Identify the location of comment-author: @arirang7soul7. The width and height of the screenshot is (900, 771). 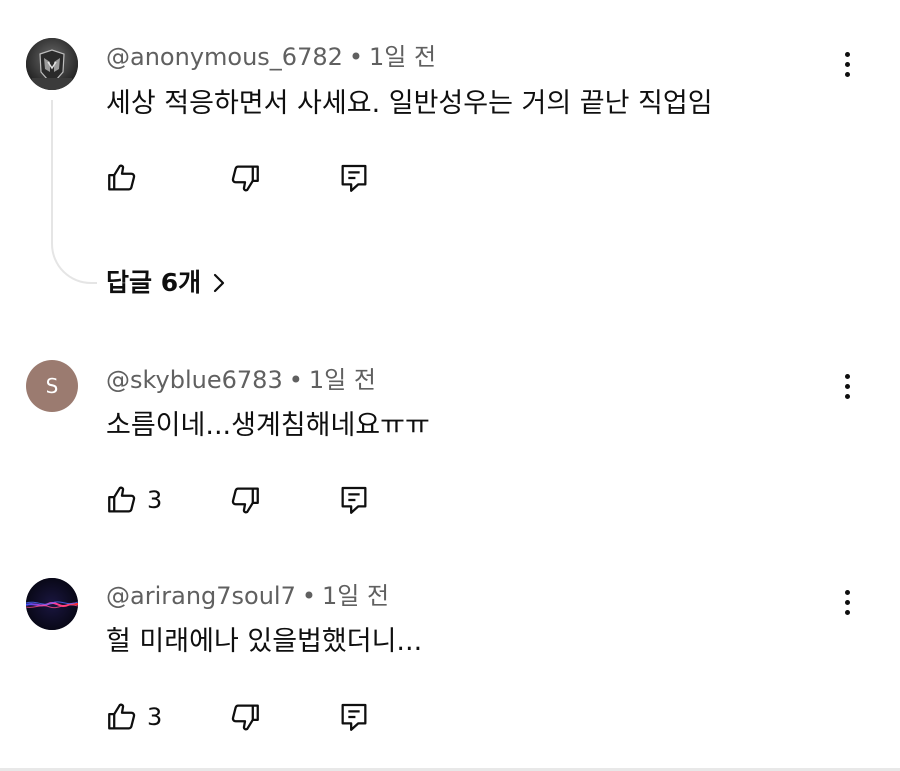
(201, 596).